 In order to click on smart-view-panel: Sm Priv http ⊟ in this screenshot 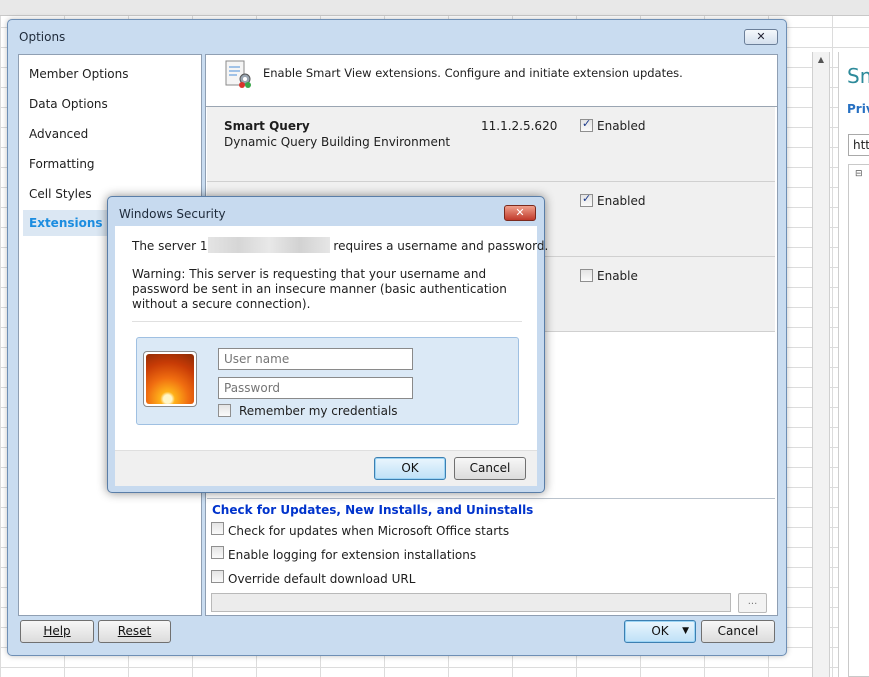, I will do `click(853, 364)`.